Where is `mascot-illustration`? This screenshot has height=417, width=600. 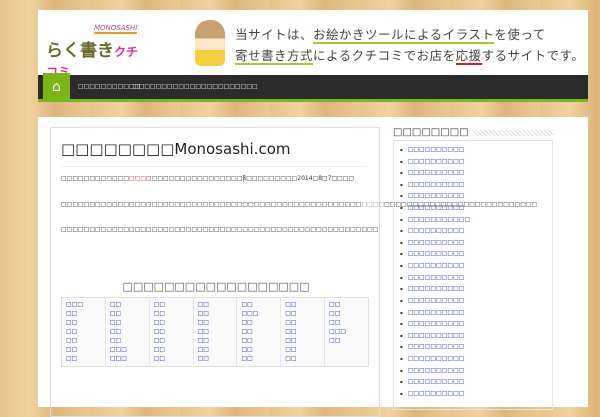 mascot-illustration is located at coordinates (210, 43).